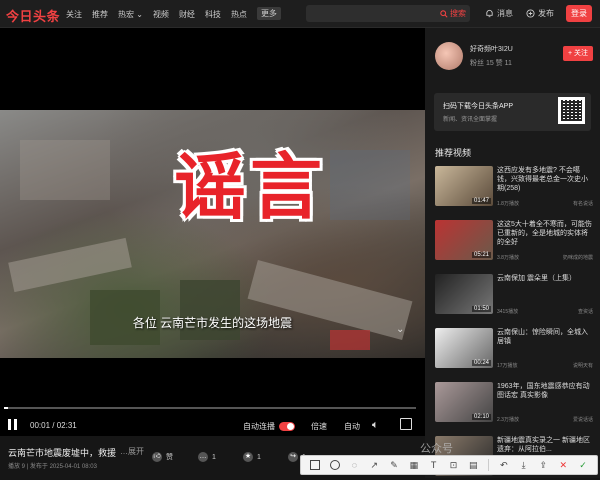 This screenshot has width=600, height=480. What do you see at coordinates (504, 465) in the screenshot?
I see `undo-icon: ↶` at bounding box center [504, 465].